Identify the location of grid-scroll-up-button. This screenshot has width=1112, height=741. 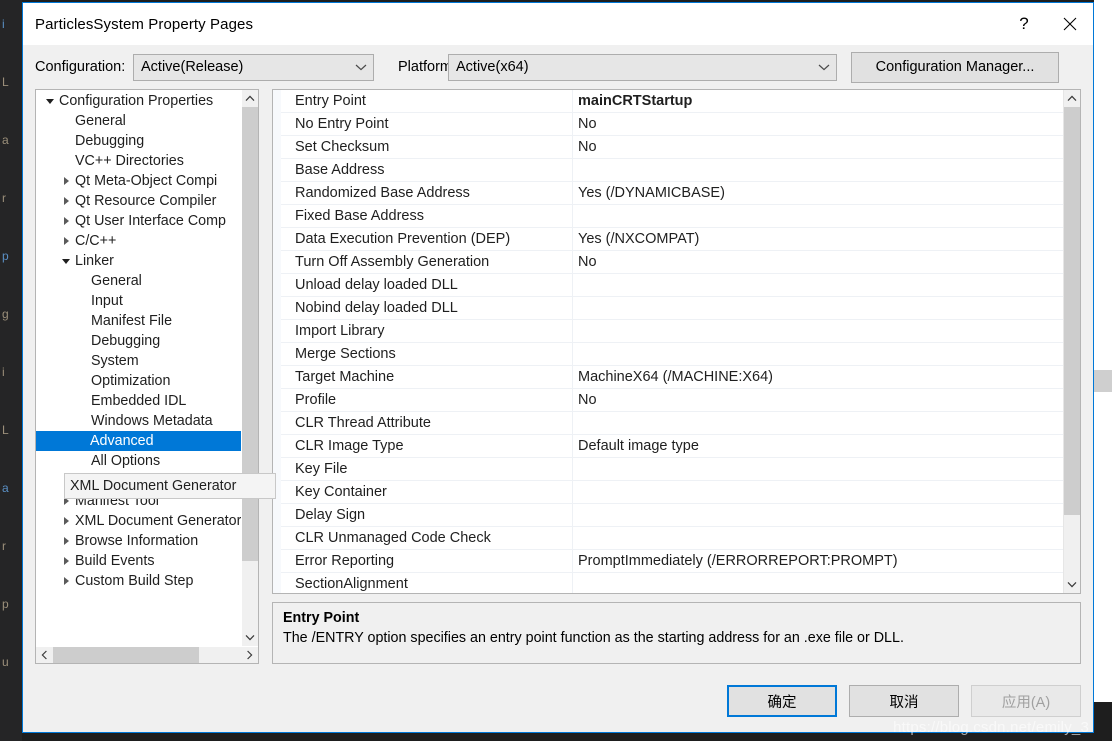
(1072, 98).